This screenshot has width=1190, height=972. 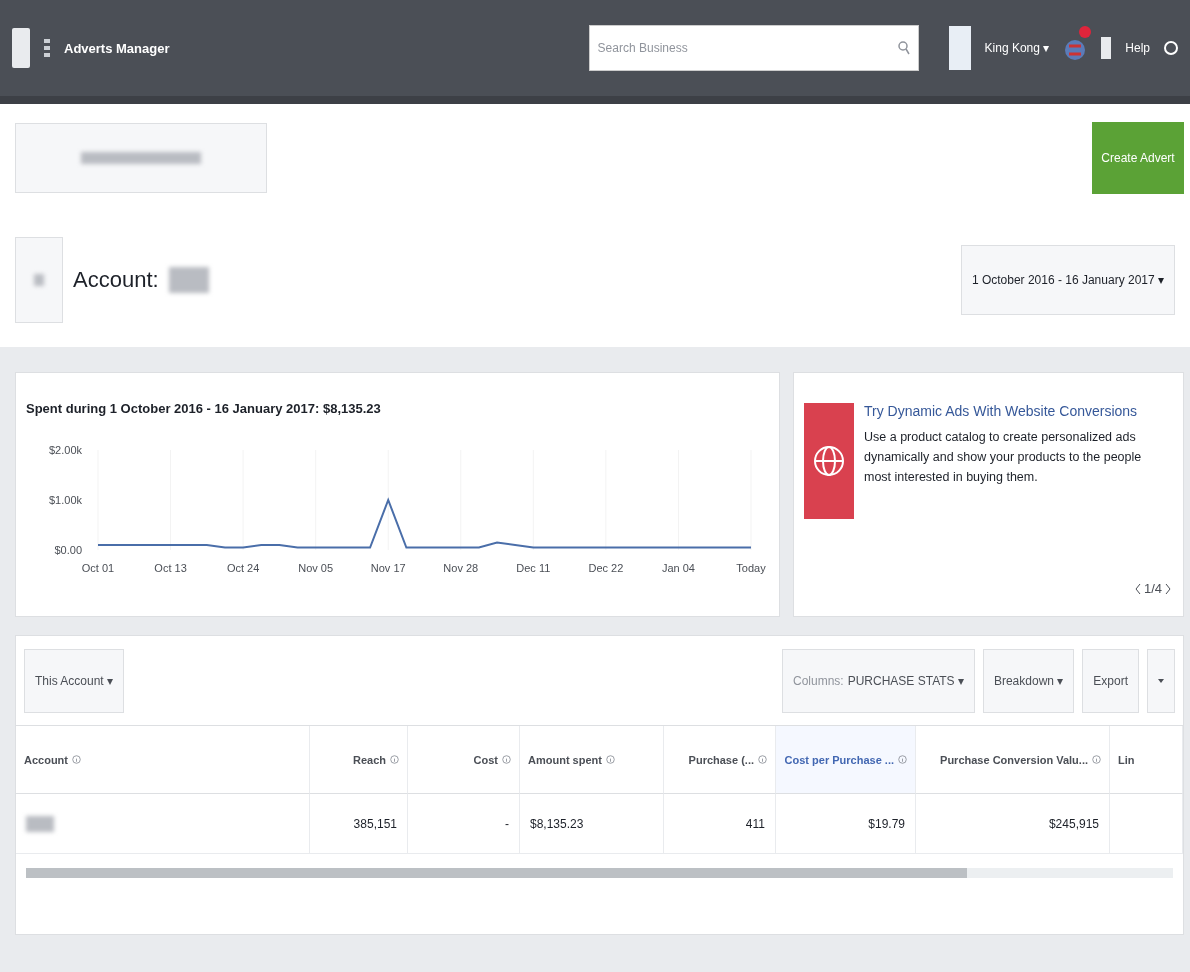 What do you see at coordinates (47, 48) in the screenshot?
I see `menu-icon` at bounding box center [47, 48].